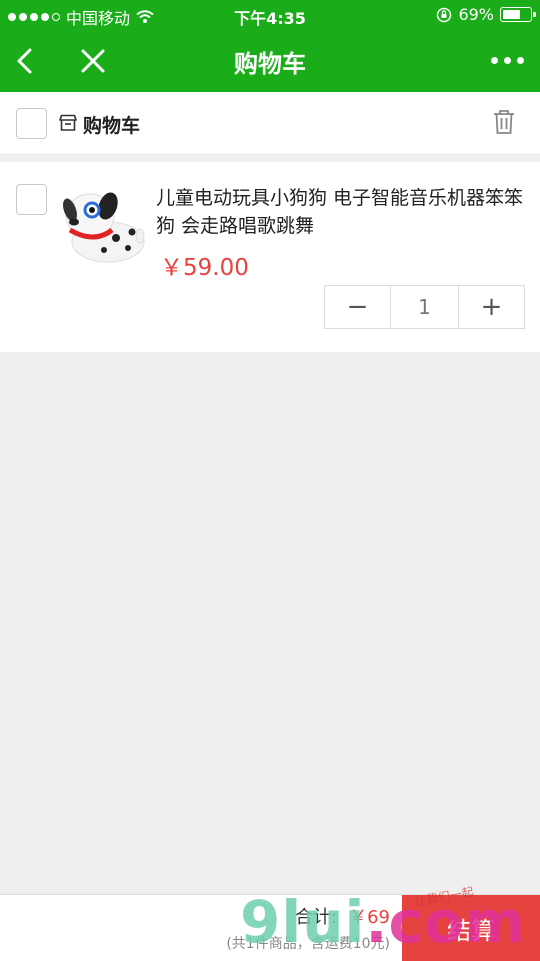  Describe the element at coordinates (308, 944) in the screenshot. I see `total-note: (共1件商品，含运费10元)` at that location.